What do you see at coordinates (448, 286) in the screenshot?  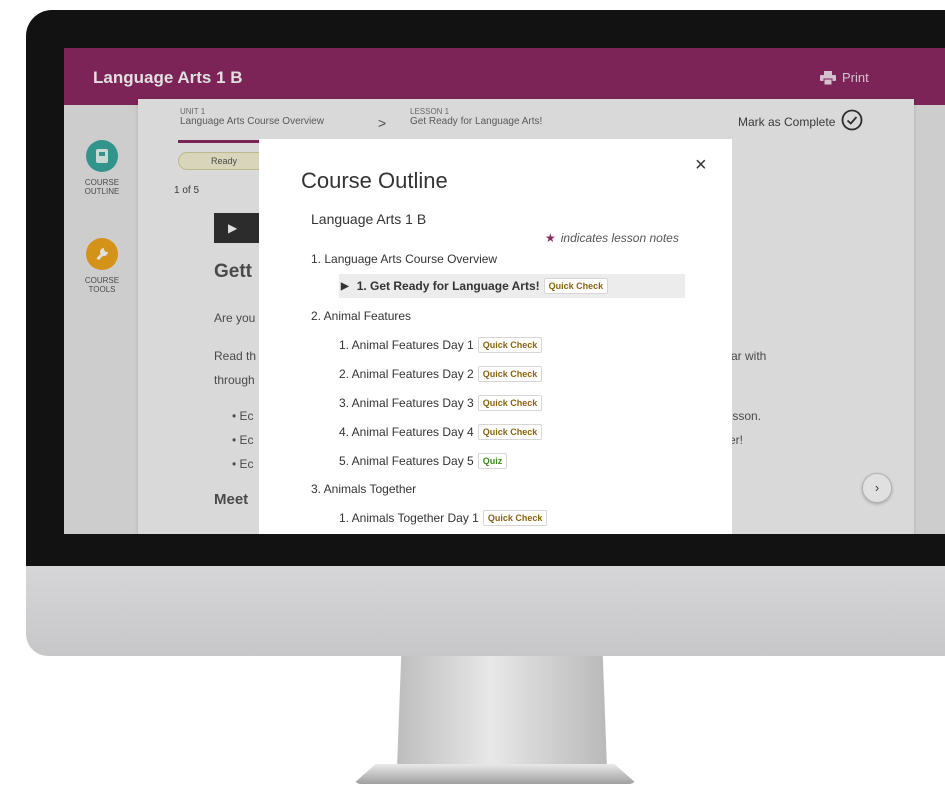 I see `lesson-label: 1. Get Ready for Language Arts!` at bounding box center [448, 286].